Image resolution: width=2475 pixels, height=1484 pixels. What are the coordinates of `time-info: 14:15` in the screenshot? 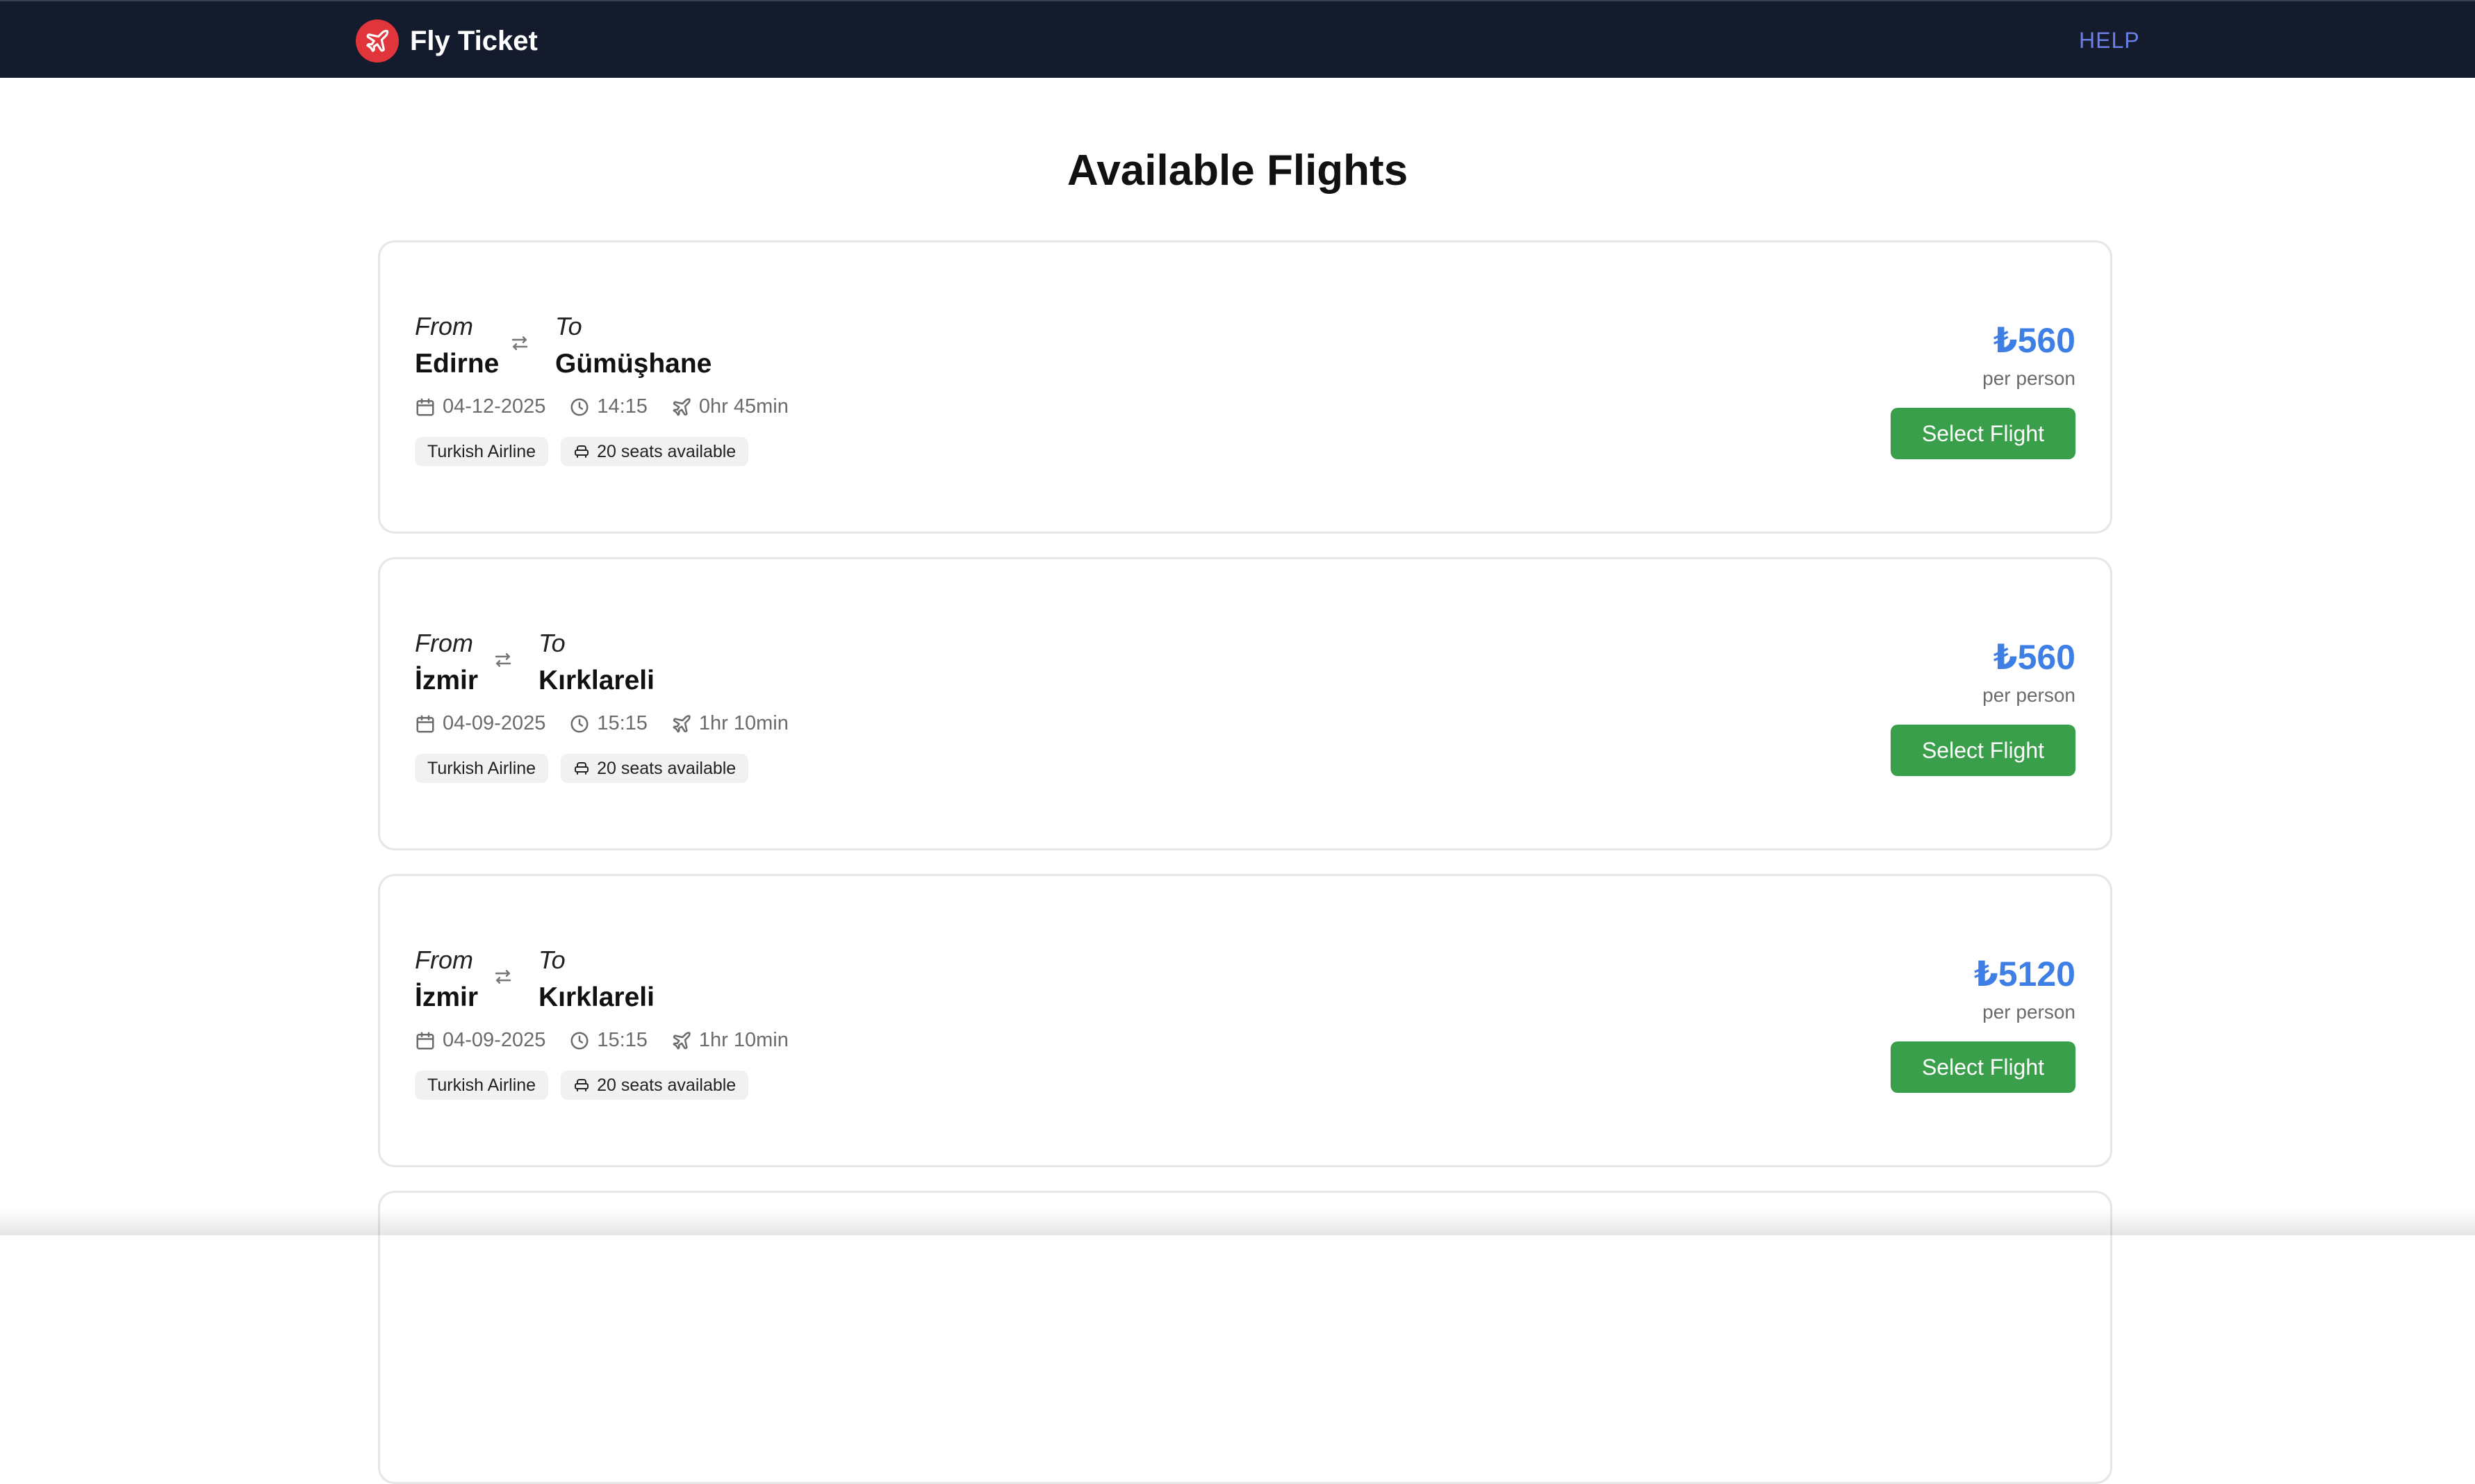 It's located at (608, 406).